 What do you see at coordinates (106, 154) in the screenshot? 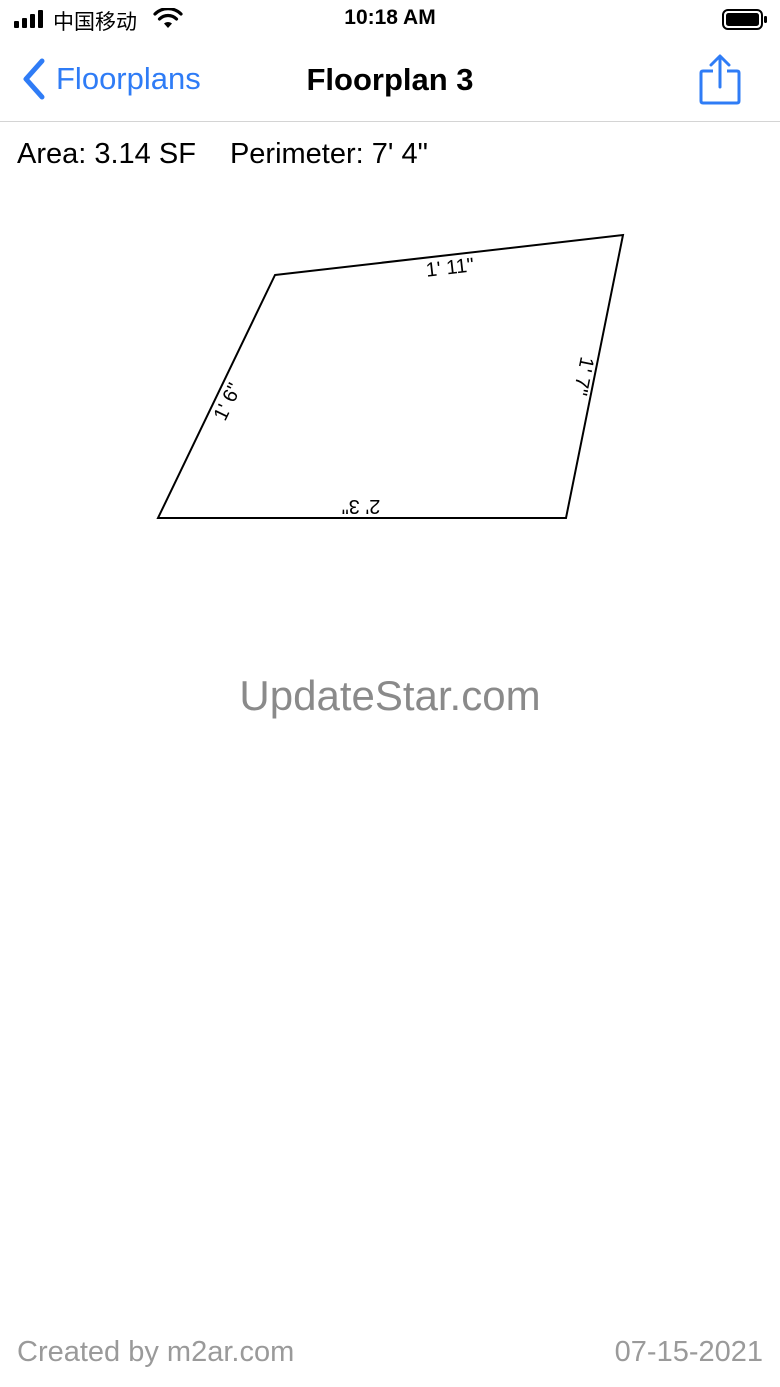
I see `area-value: Area: 3.14 SF` at bounding box center [106, 154].